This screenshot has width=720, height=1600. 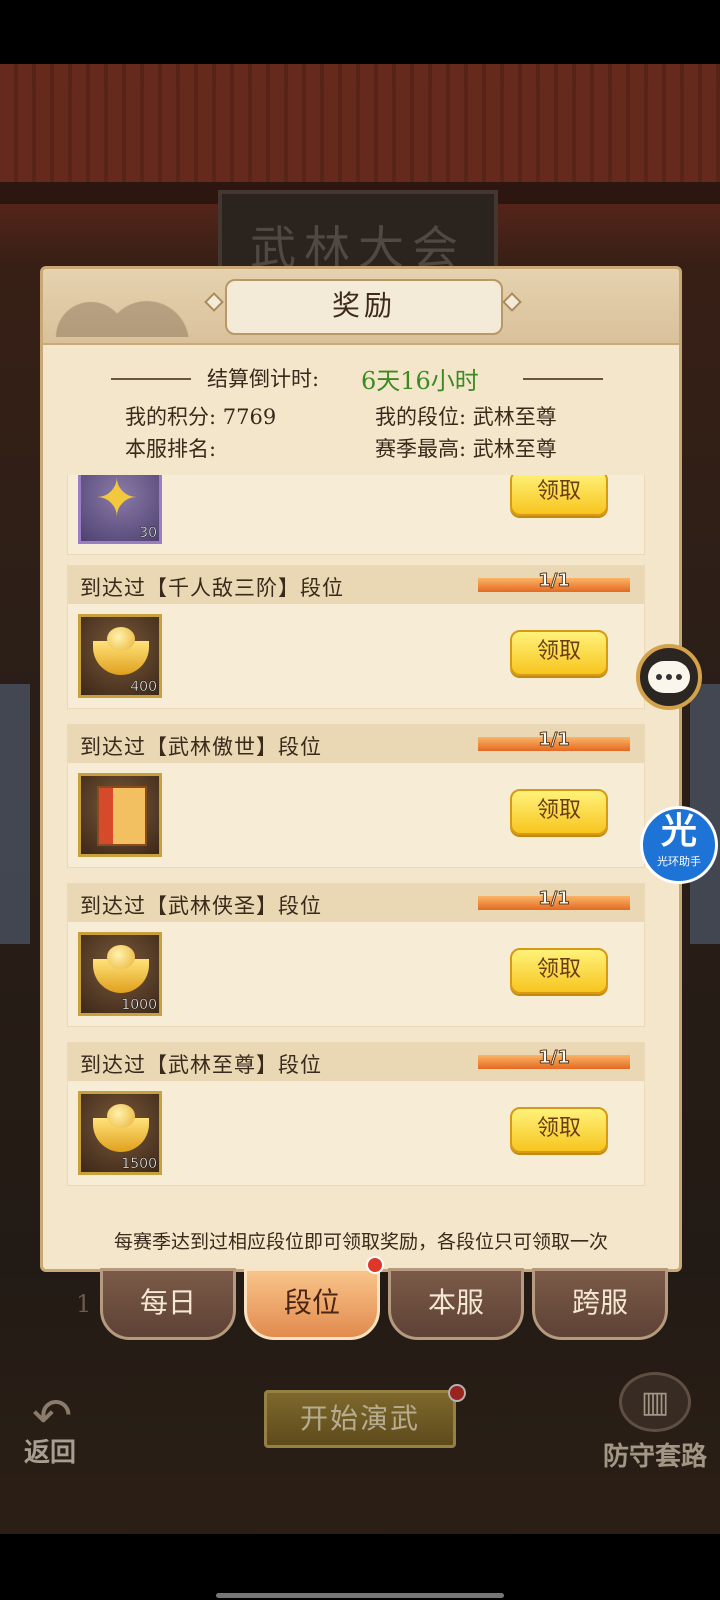 I want to click on helper-assistant-icon: 光 光环助手, so click(x=679, y=845).